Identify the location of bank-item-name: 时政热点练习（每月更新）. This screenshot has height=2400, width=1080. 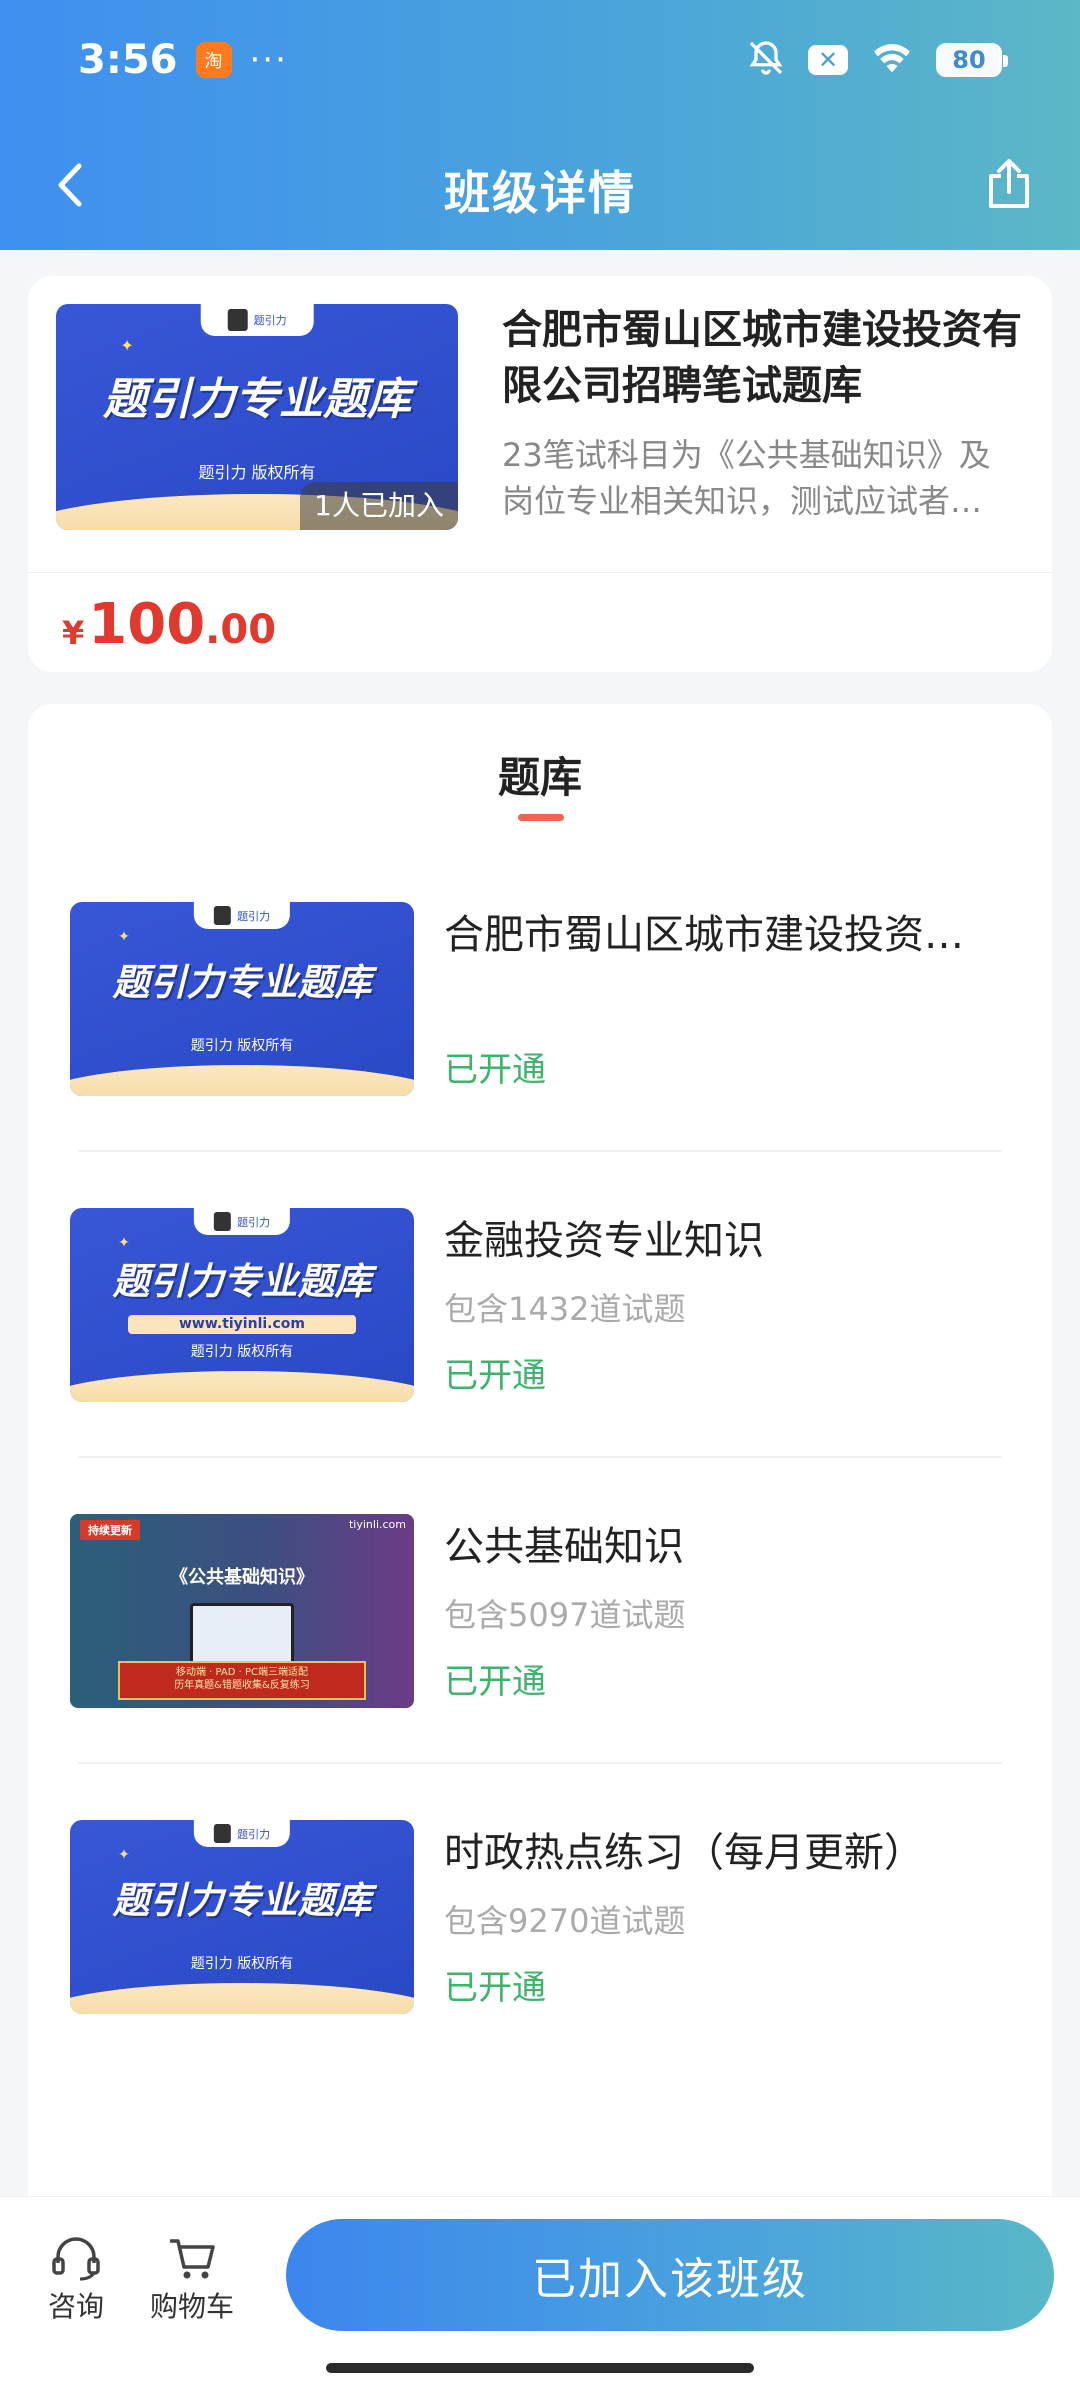
(684, 1853).